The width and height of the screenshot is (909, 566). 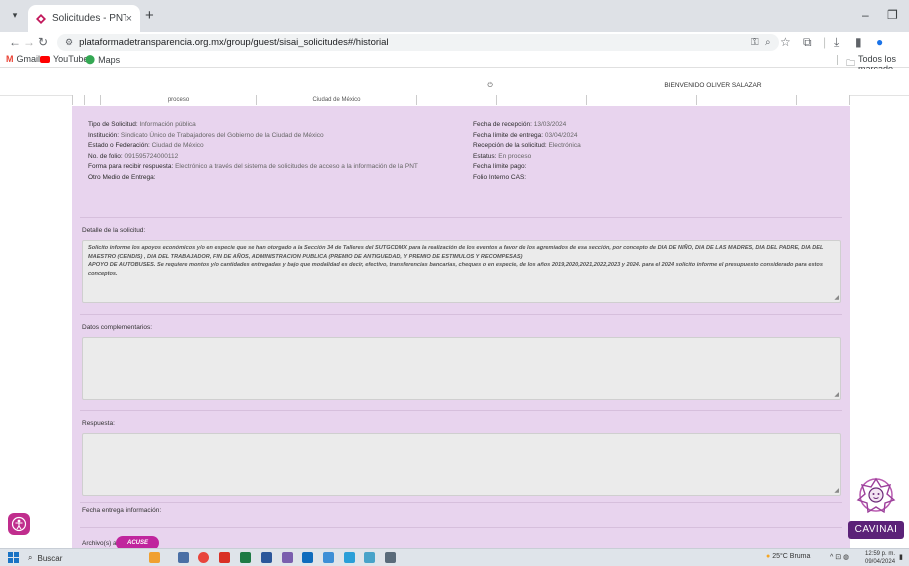 I want to click on info-reception-method: Recepción de la solicitud: Electrónica, so click(x=527, y=145).